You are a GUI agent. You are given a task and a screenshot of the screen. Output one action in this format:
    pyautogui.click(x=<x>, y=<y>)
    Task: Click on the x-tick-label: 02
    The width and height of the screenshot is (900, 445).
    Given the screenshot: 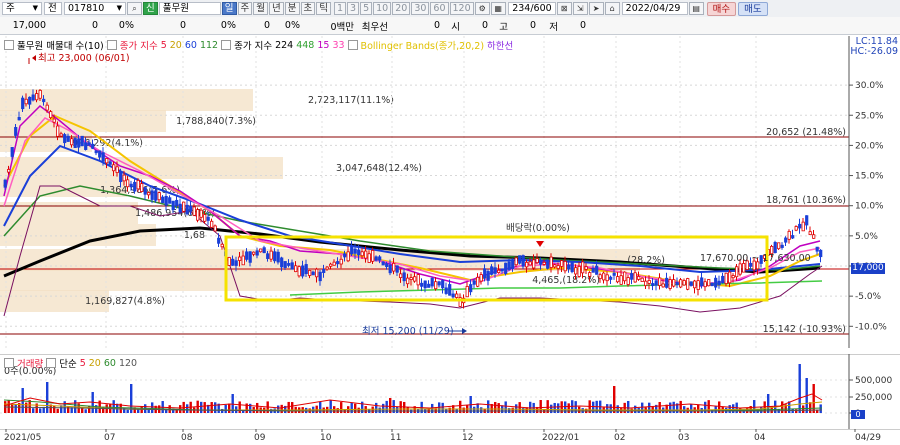 What is the action you would take?
    pyautogui.click(x=619, y=438)
    